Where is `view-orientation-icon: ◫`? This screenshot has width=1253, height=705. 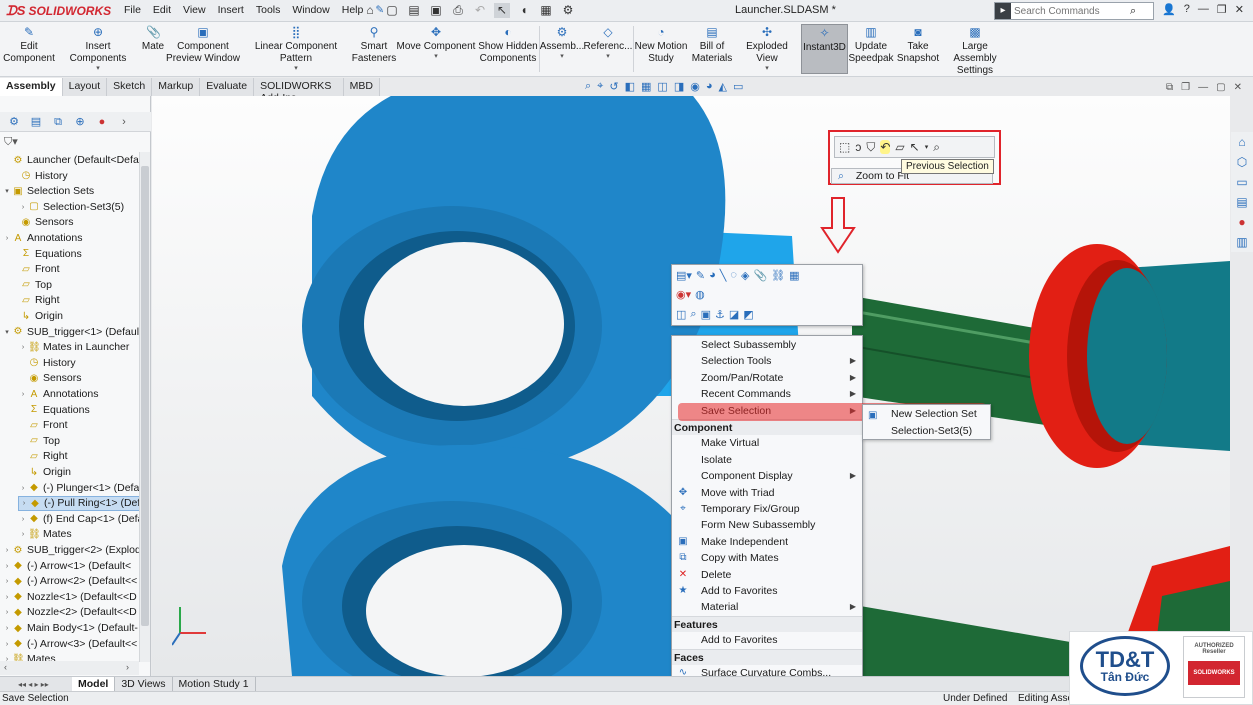 view-orientation-icon: ◫ is located at coordinates (662, 86).